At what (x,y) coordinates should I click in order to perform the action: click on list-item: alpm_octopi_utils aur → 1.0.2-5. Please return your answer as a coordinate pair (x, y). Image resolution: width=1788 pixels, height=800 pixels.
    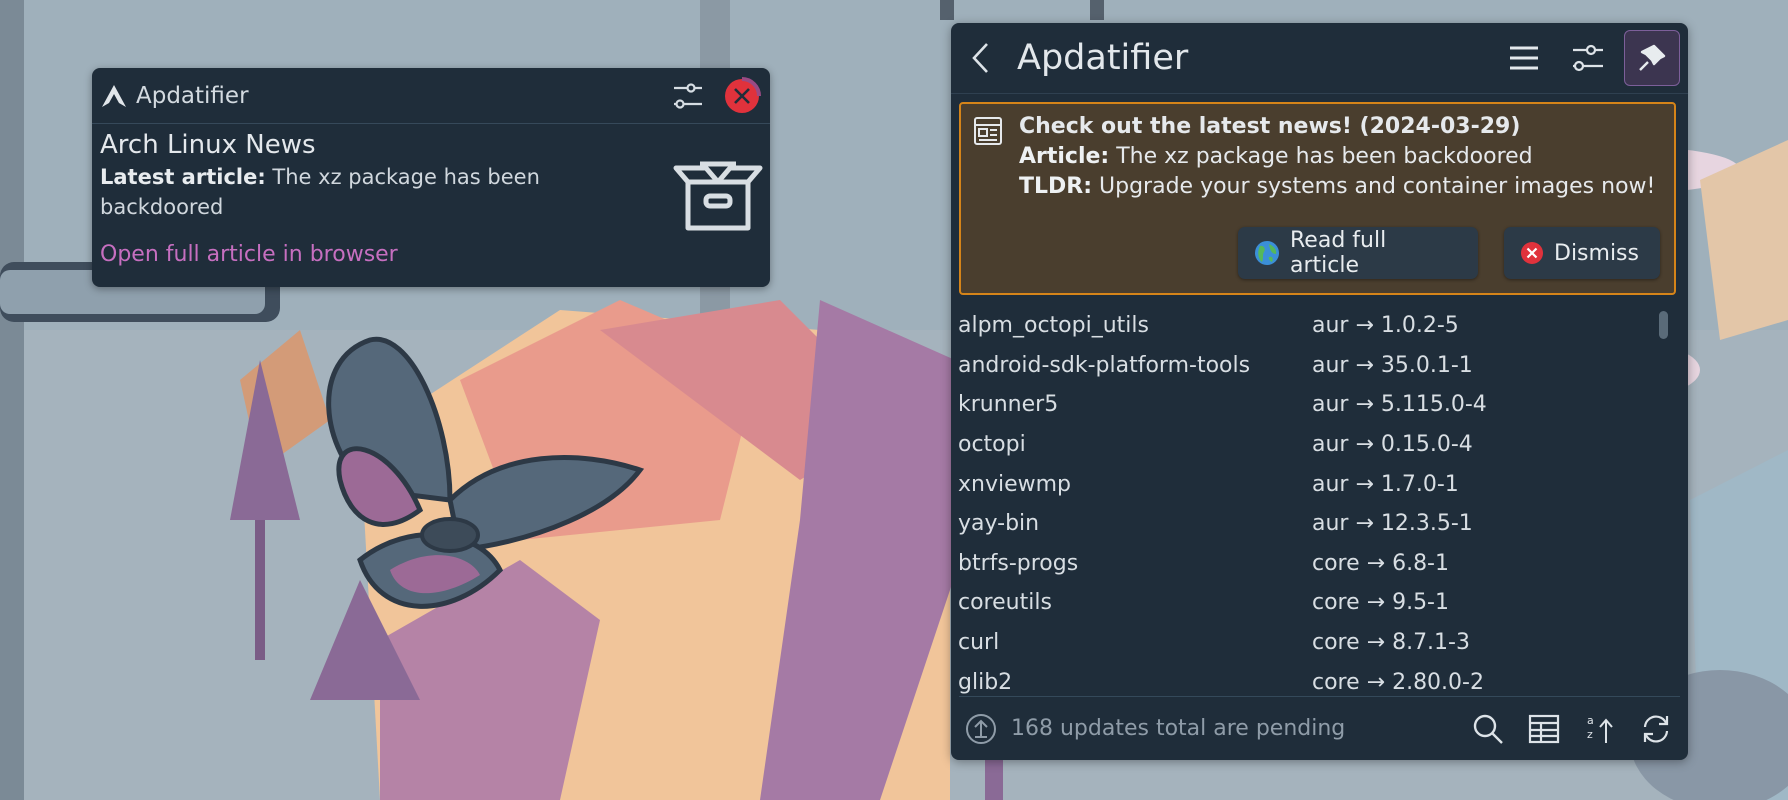
    Looking at the image, I should click on (1319, 326).